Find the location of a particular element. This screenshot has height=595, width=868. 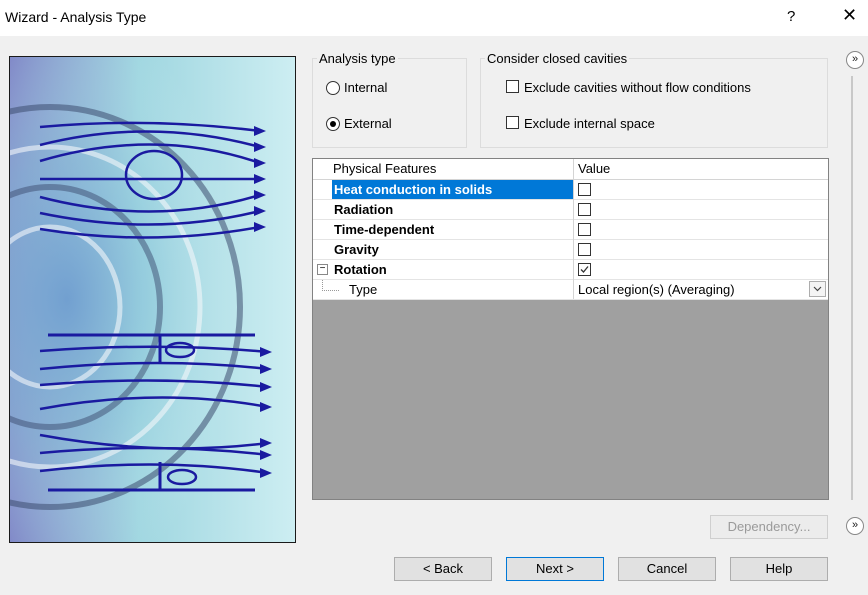

expand-panel-bottom-icon: » is located at coordinates (855, 526).